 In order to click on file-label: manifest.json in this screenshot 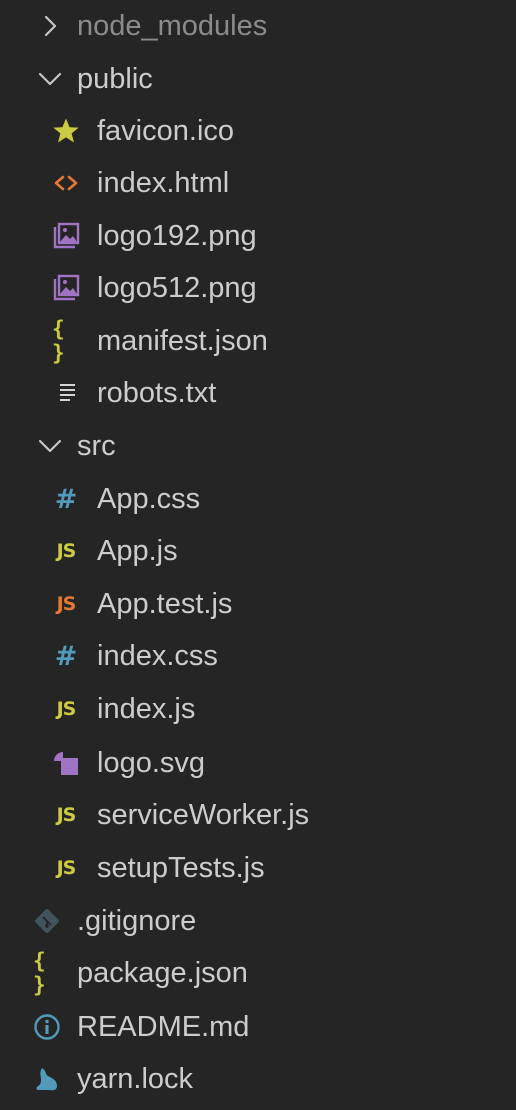, I will do `click(182, 341)`.